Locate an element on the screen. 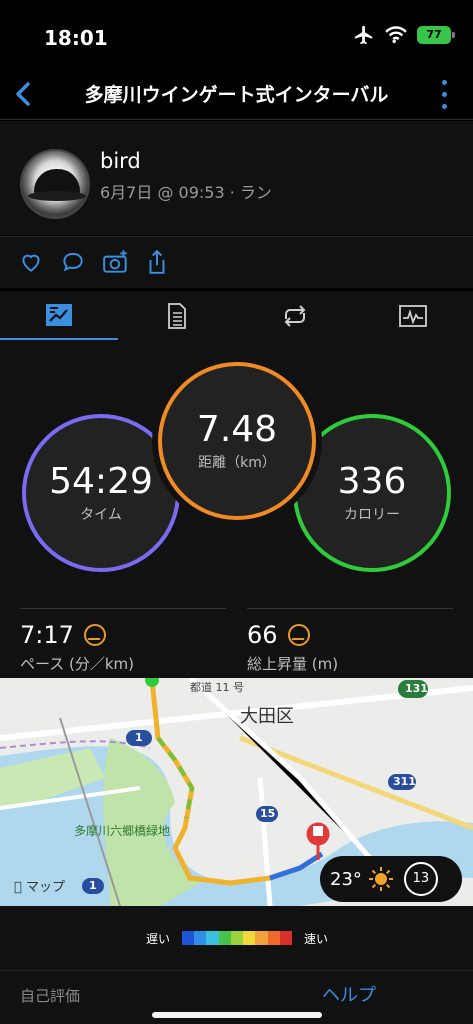 This screenshot has width=473, height=1024. pace-label: ペース (分／km) is located at coordinates (77, 664).